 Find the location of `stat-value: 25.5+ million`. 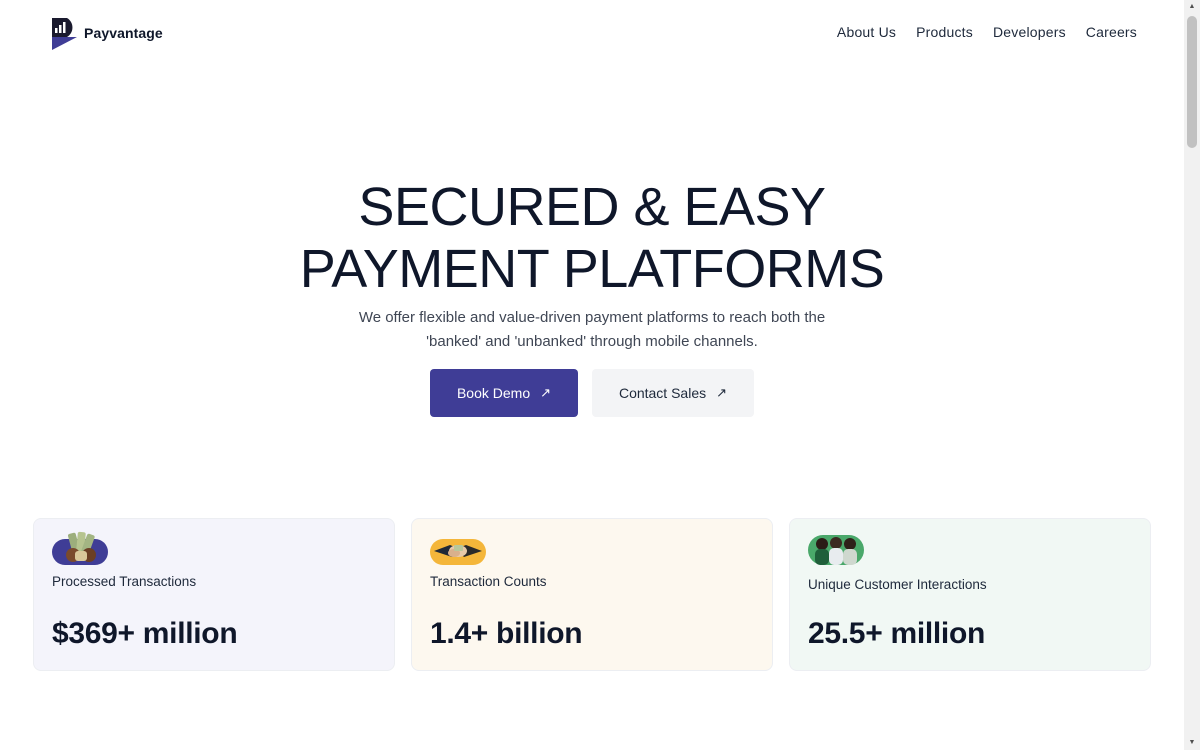

stat-value: 25.5+ million is located at coordinates (897, 633).